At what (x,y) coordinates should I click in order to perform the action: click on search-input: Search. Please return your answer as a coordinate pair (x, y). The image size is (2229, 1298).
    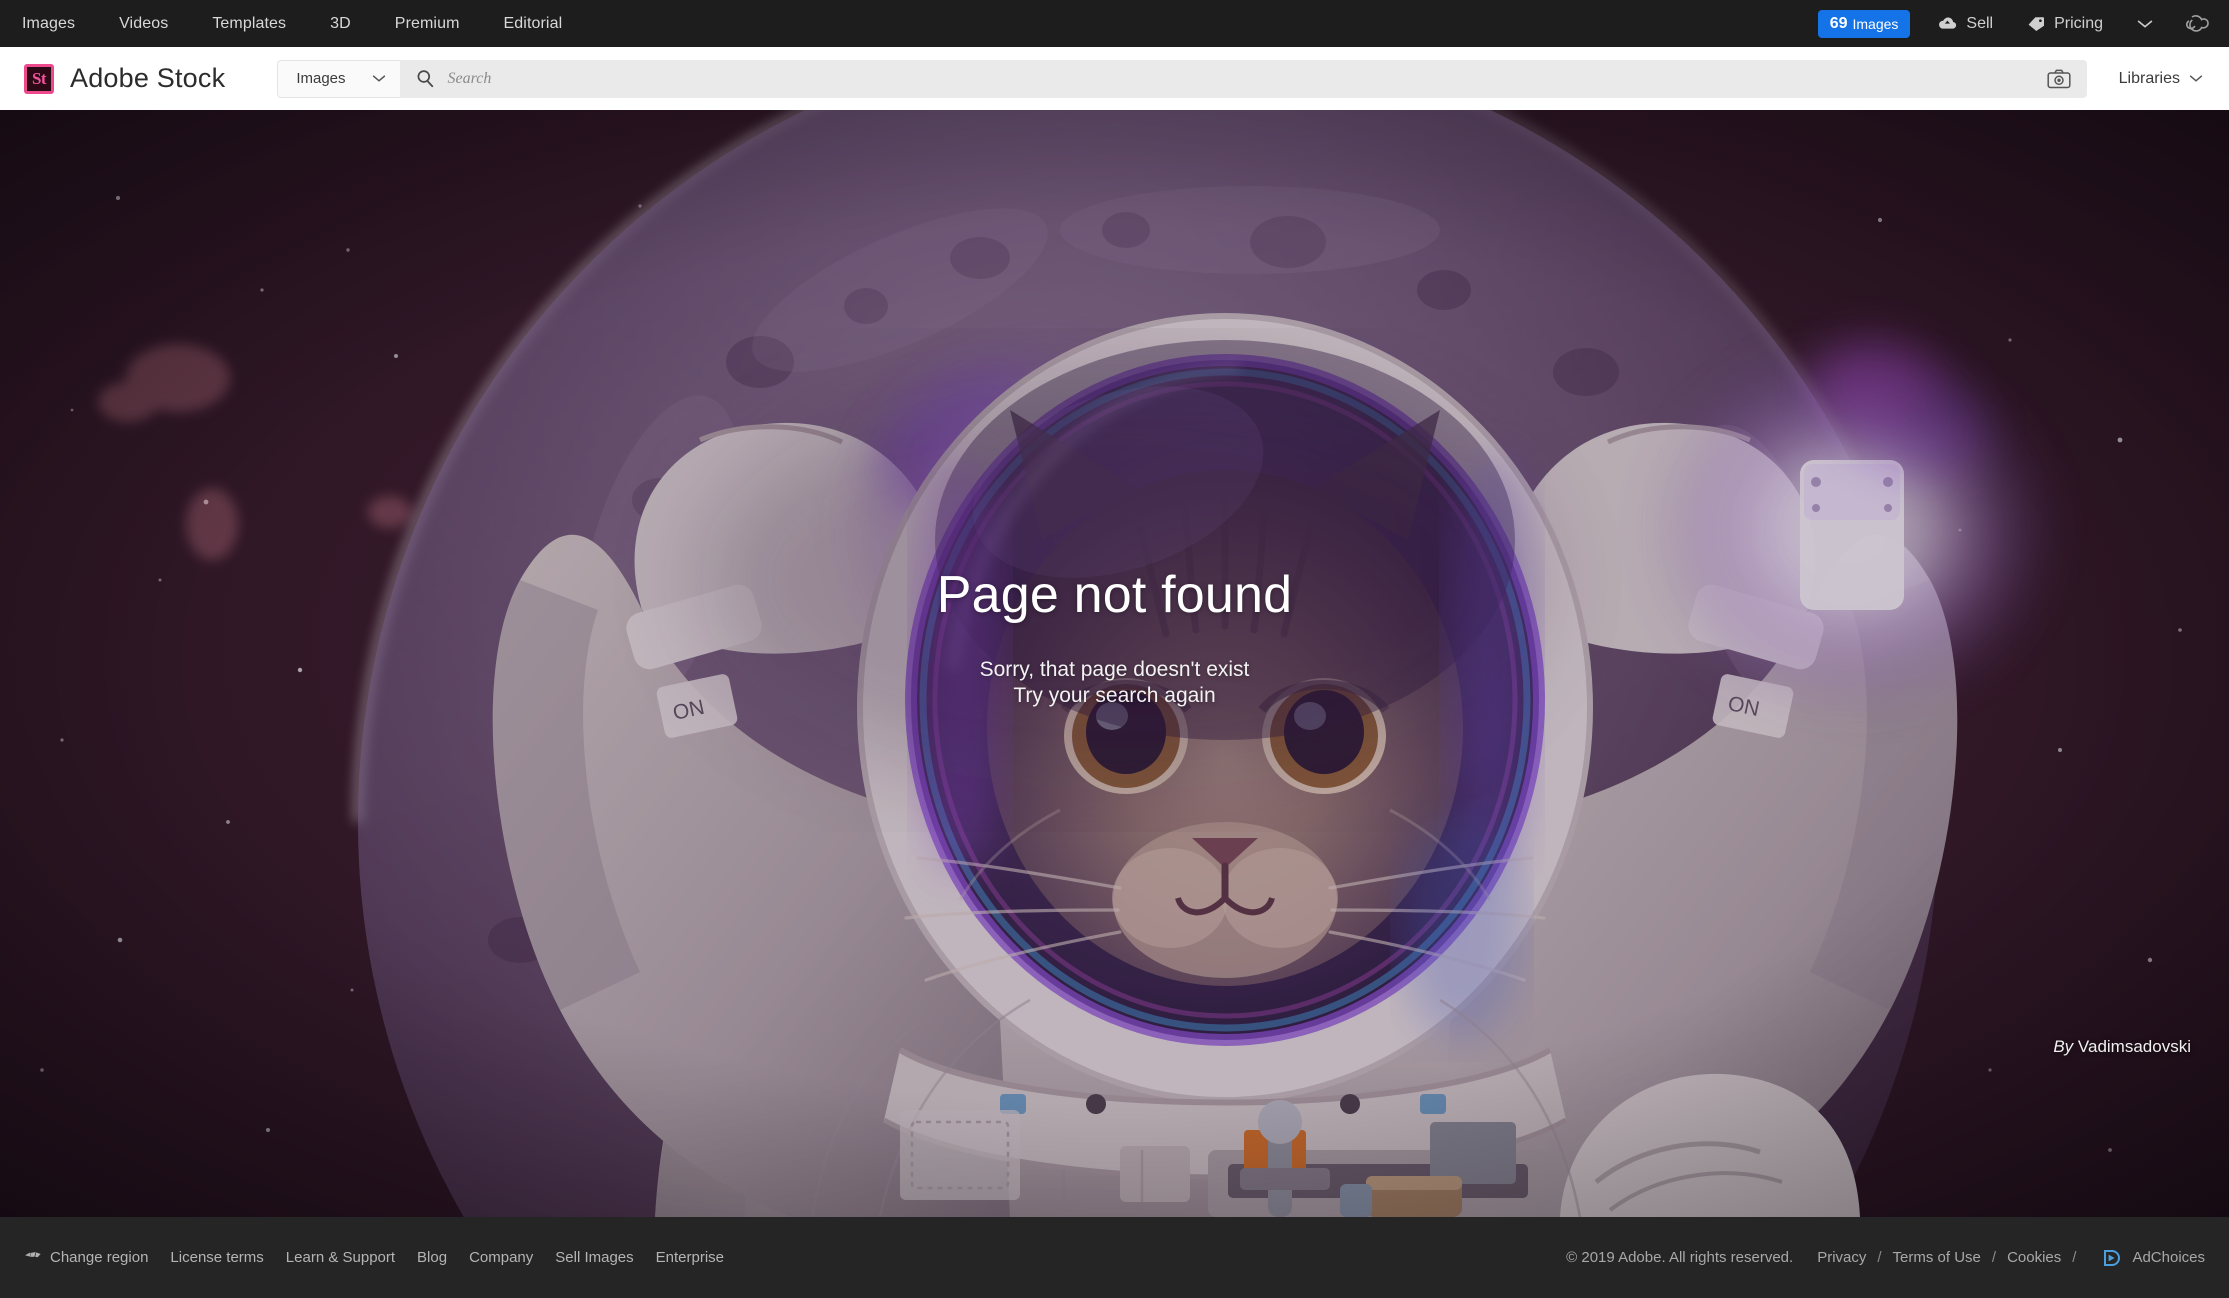
    Looking at the image, I should click on (470, 79).